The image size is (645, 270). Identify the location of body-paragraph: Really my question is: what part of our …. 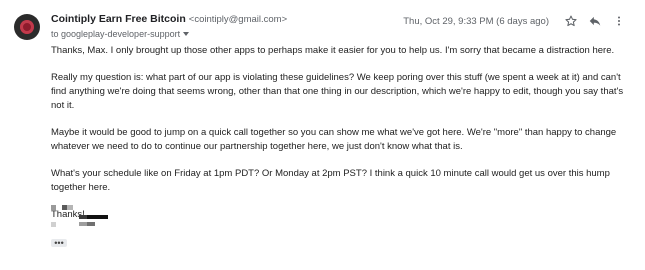
(337, 91).